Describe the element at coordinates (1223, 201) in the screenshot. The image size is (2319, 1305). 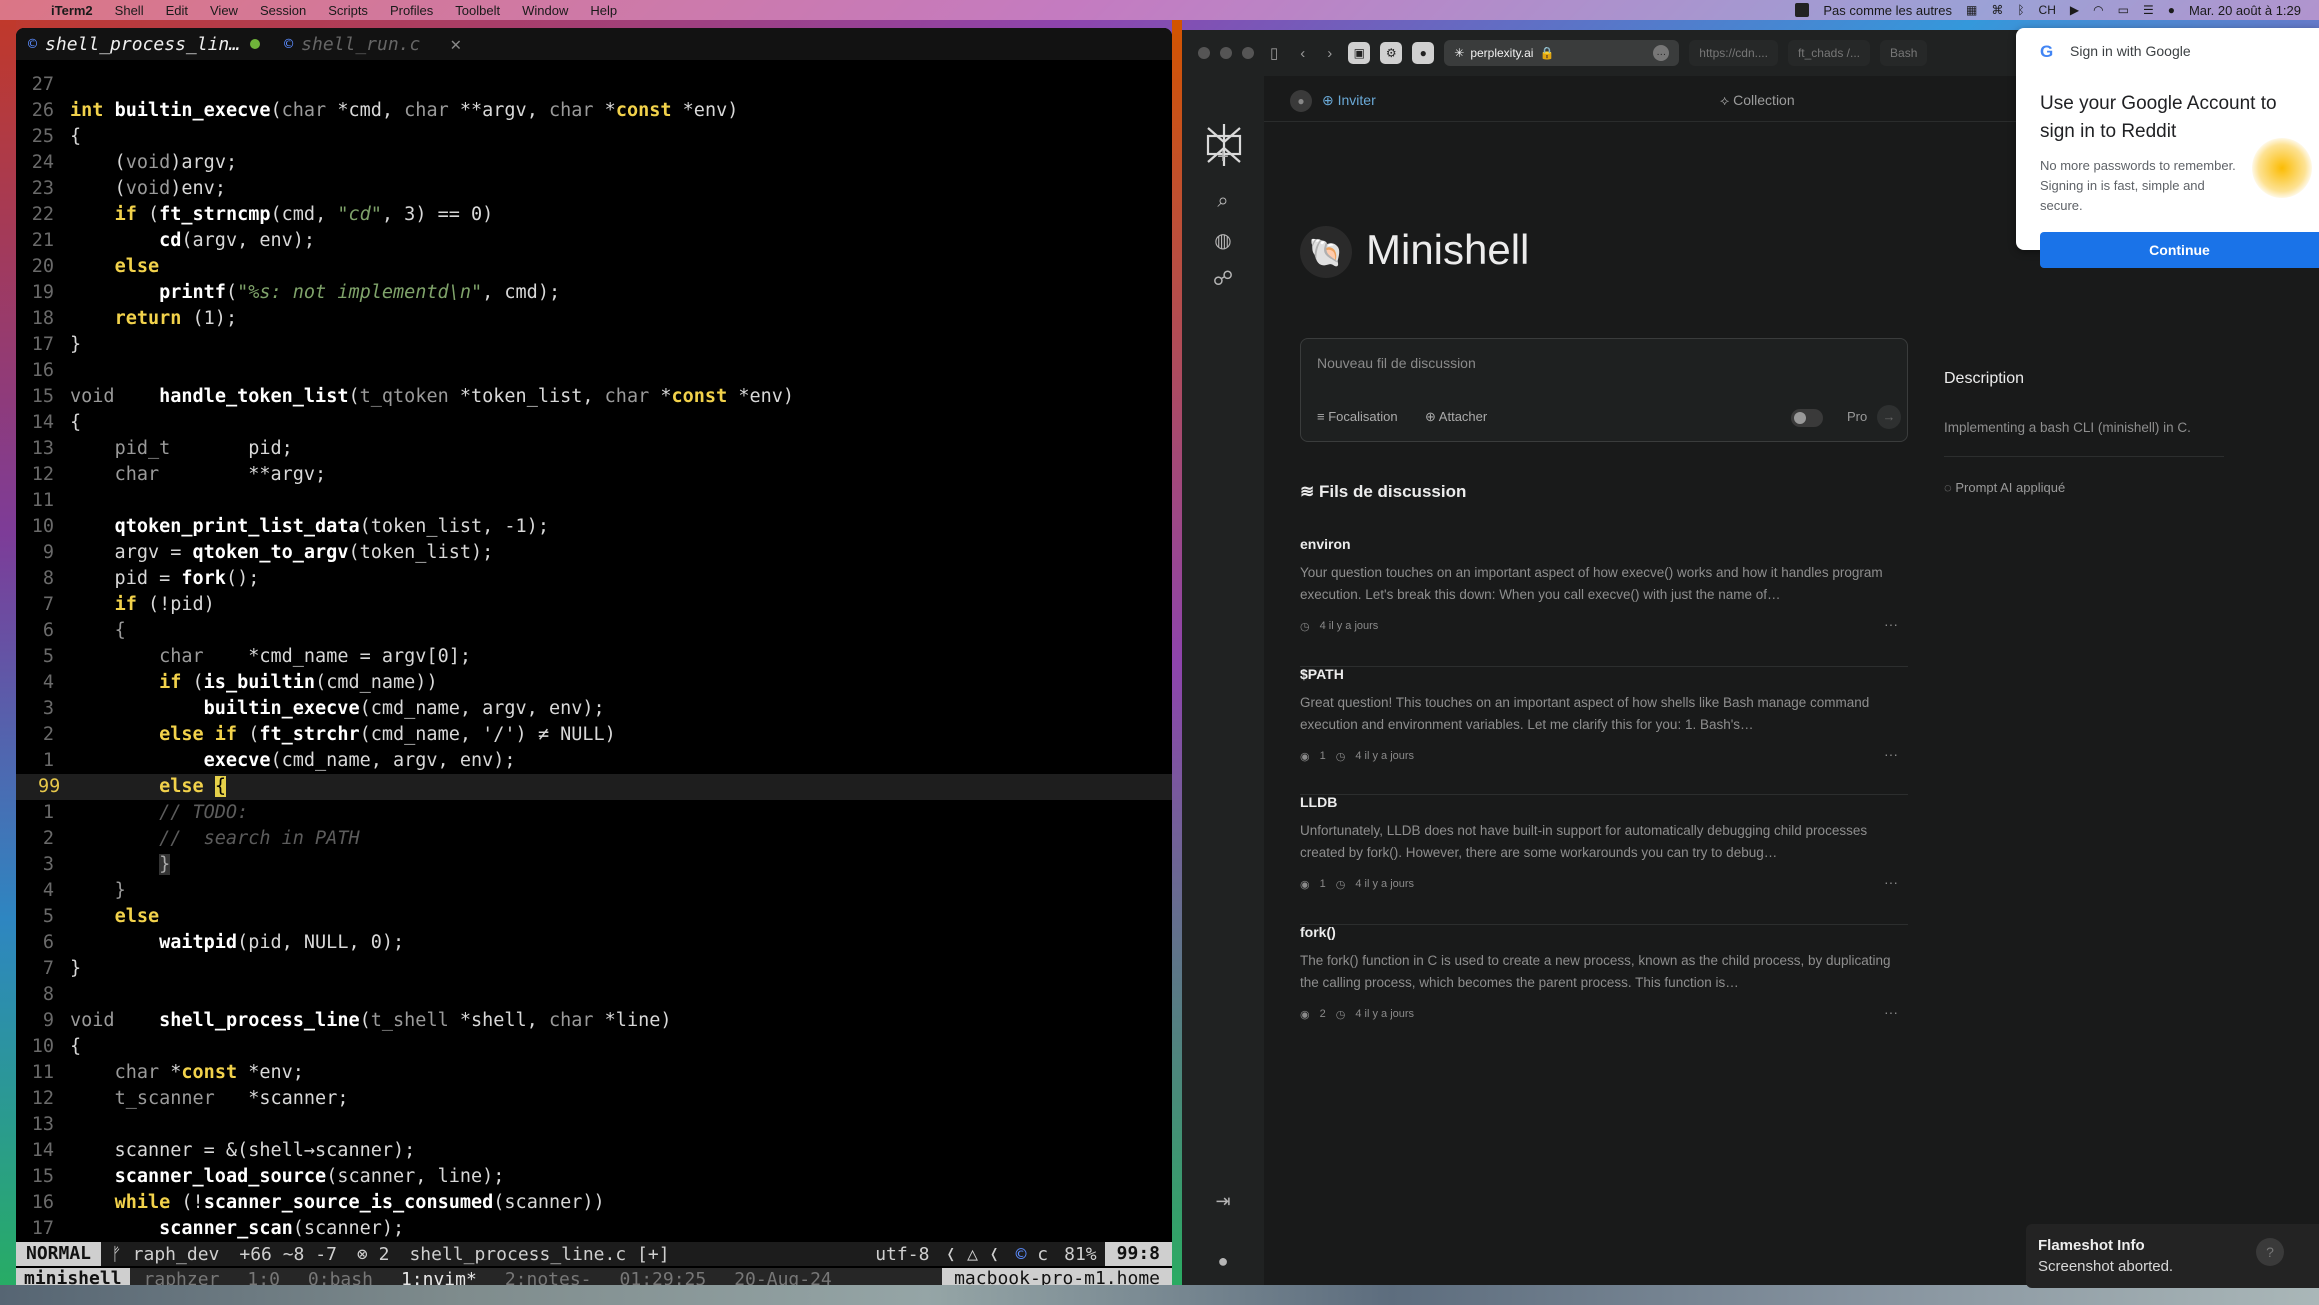
I see `search-icon: ⌕` at that location.